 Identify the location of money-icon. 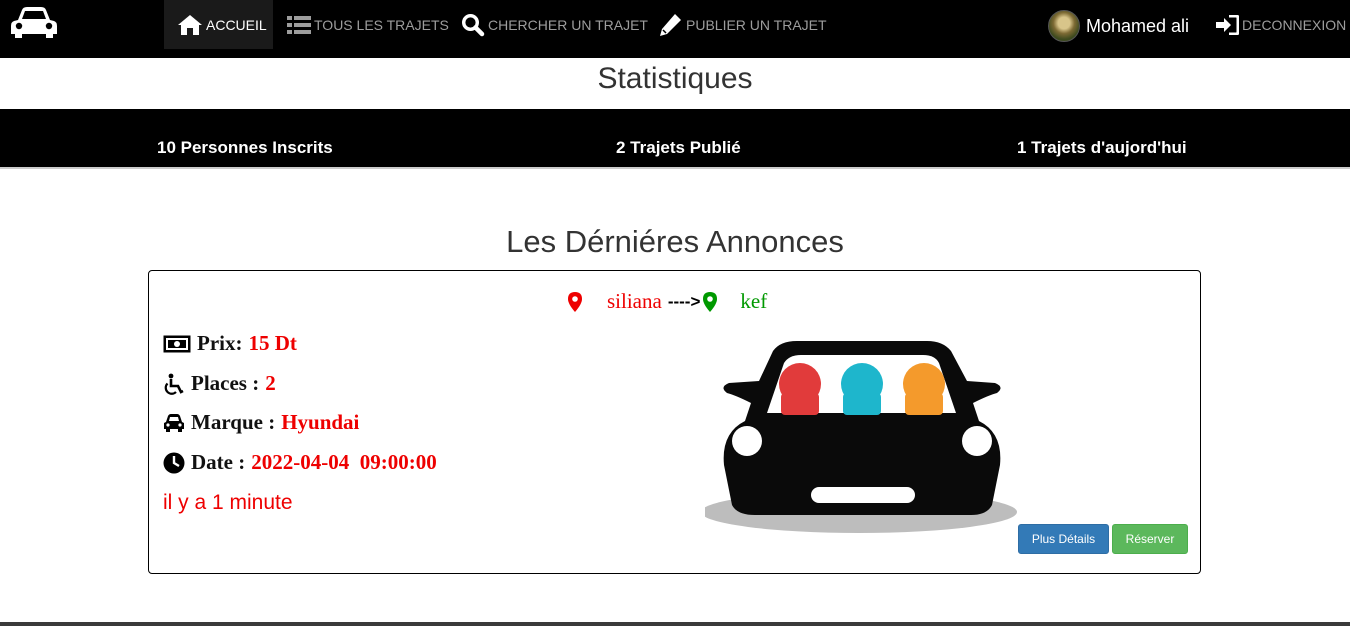
(177, 343).